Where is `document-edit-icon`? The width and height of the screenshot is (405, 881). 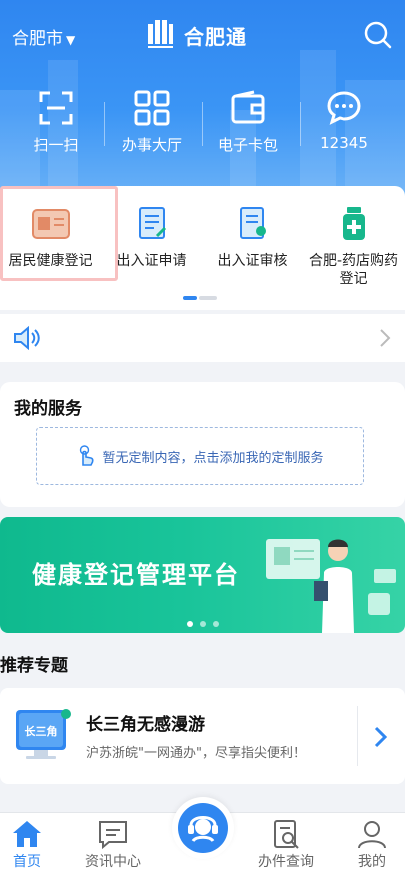 document-edit-icon is located at coordinates (152, 223).